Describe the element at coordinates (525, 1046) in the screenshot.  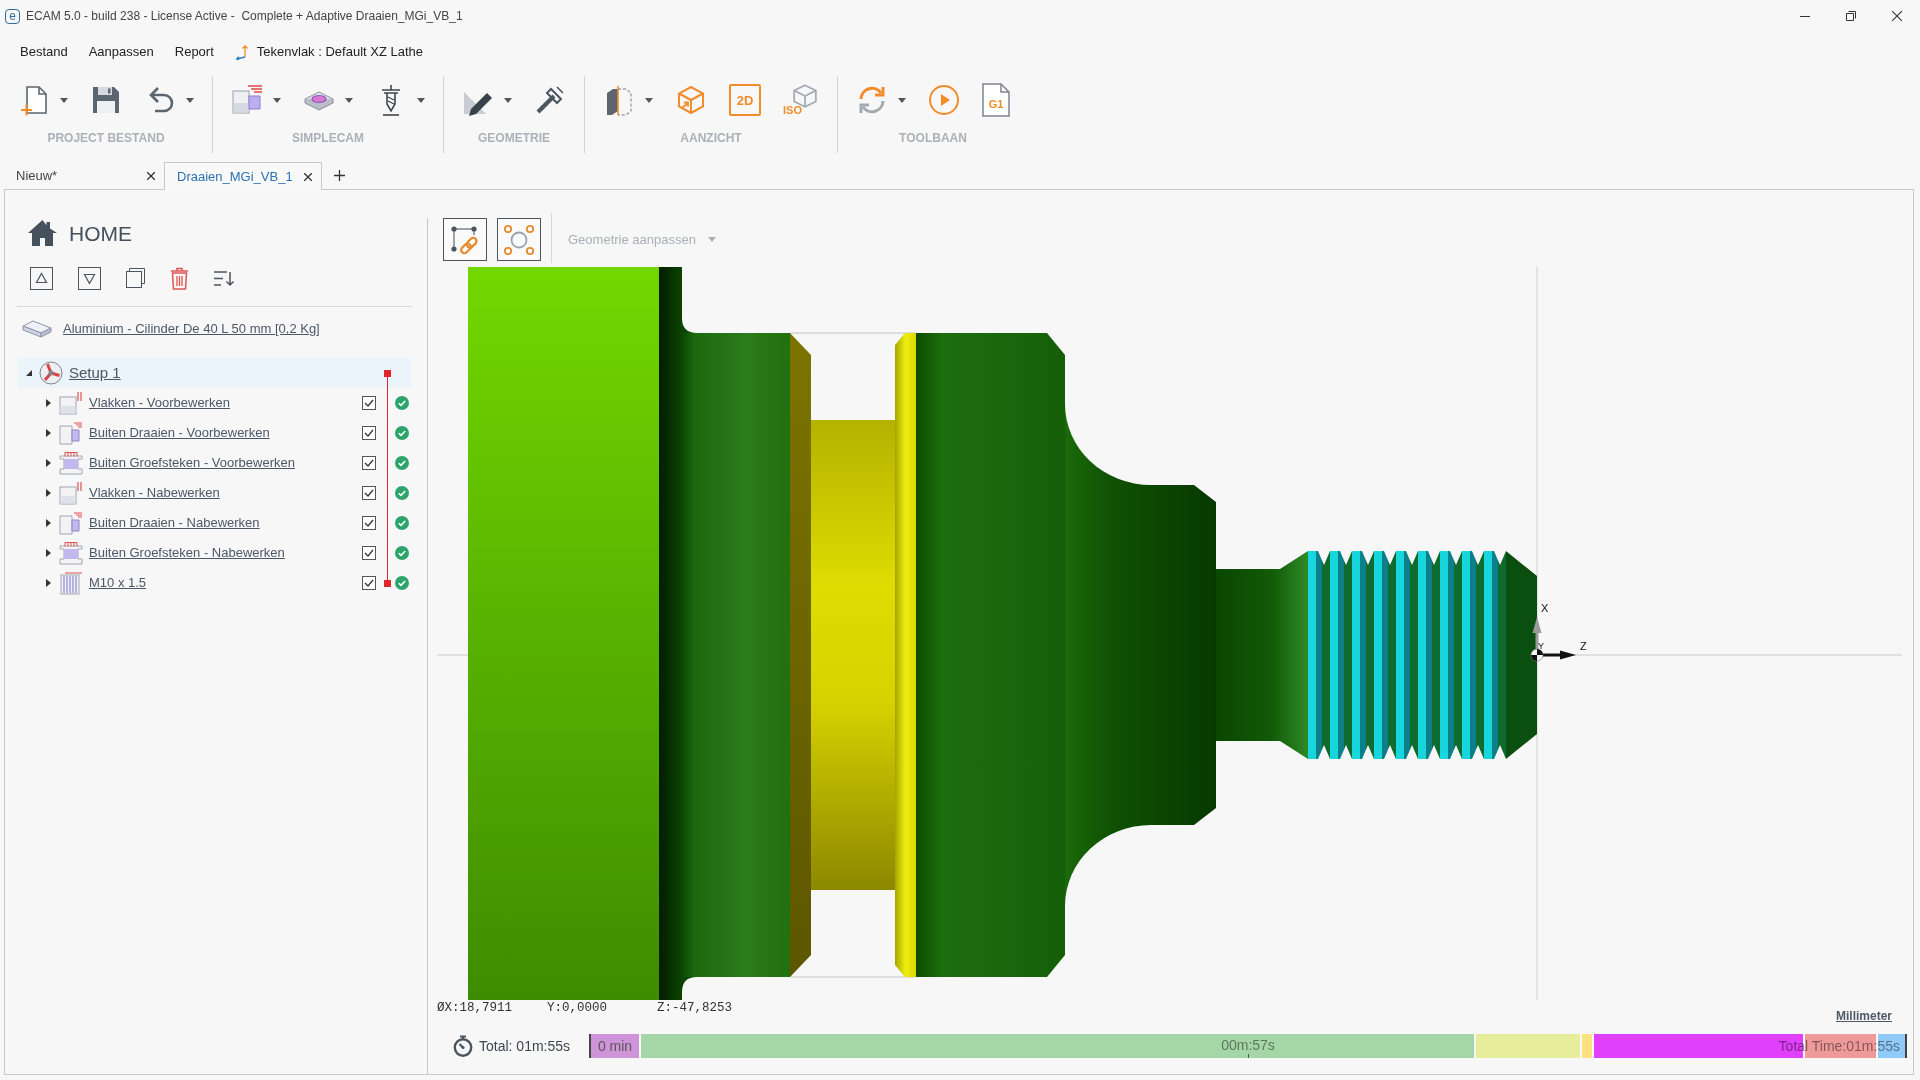
I see `total-time-readout: Total: 01m:55s` at that location.